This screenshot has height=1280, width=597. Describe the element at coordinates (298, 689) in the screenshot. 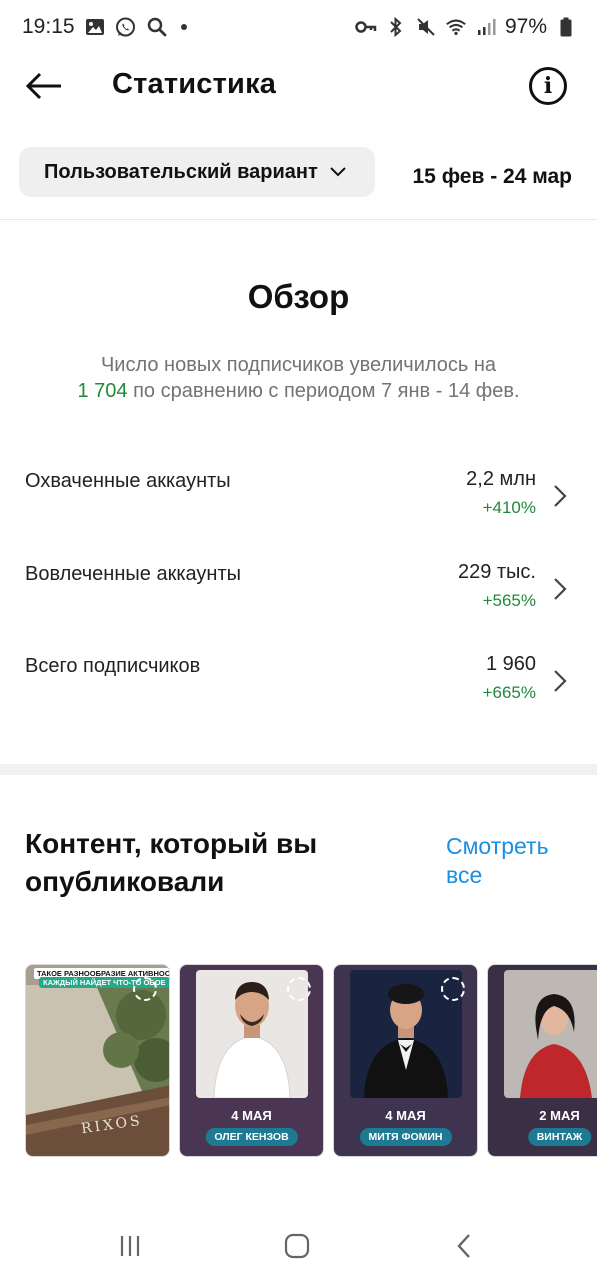

I see `metric-total-followers: Всего подписчиков 1 960 +665%` at that location.